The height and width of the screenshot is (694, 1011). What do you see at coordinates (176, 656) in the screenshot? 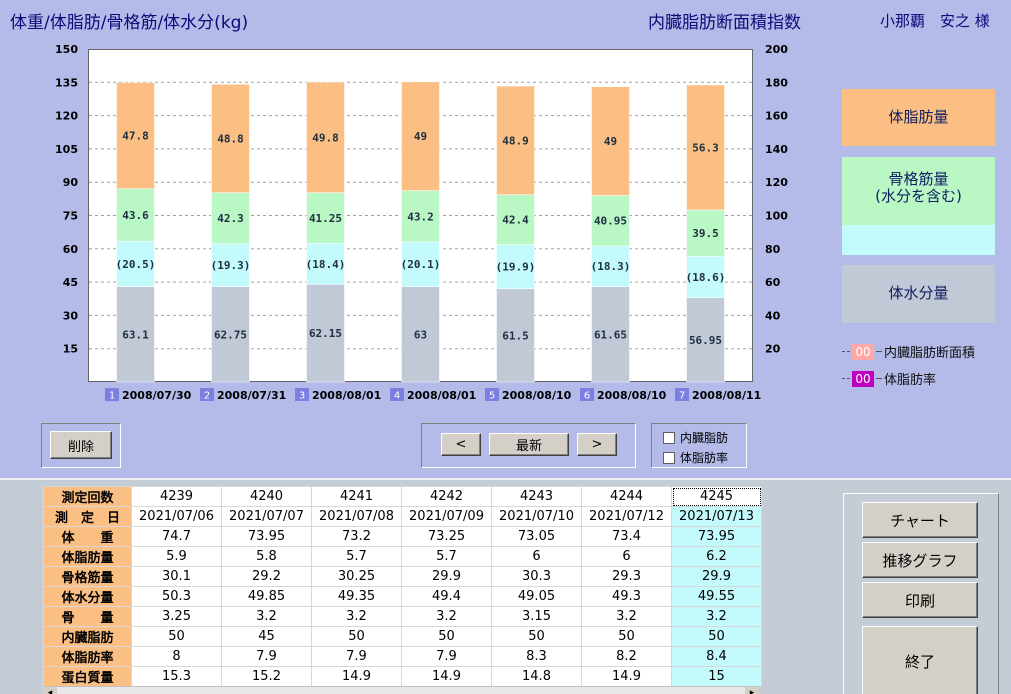
I see `table-cell: 8` at bounding box center [176, 656].